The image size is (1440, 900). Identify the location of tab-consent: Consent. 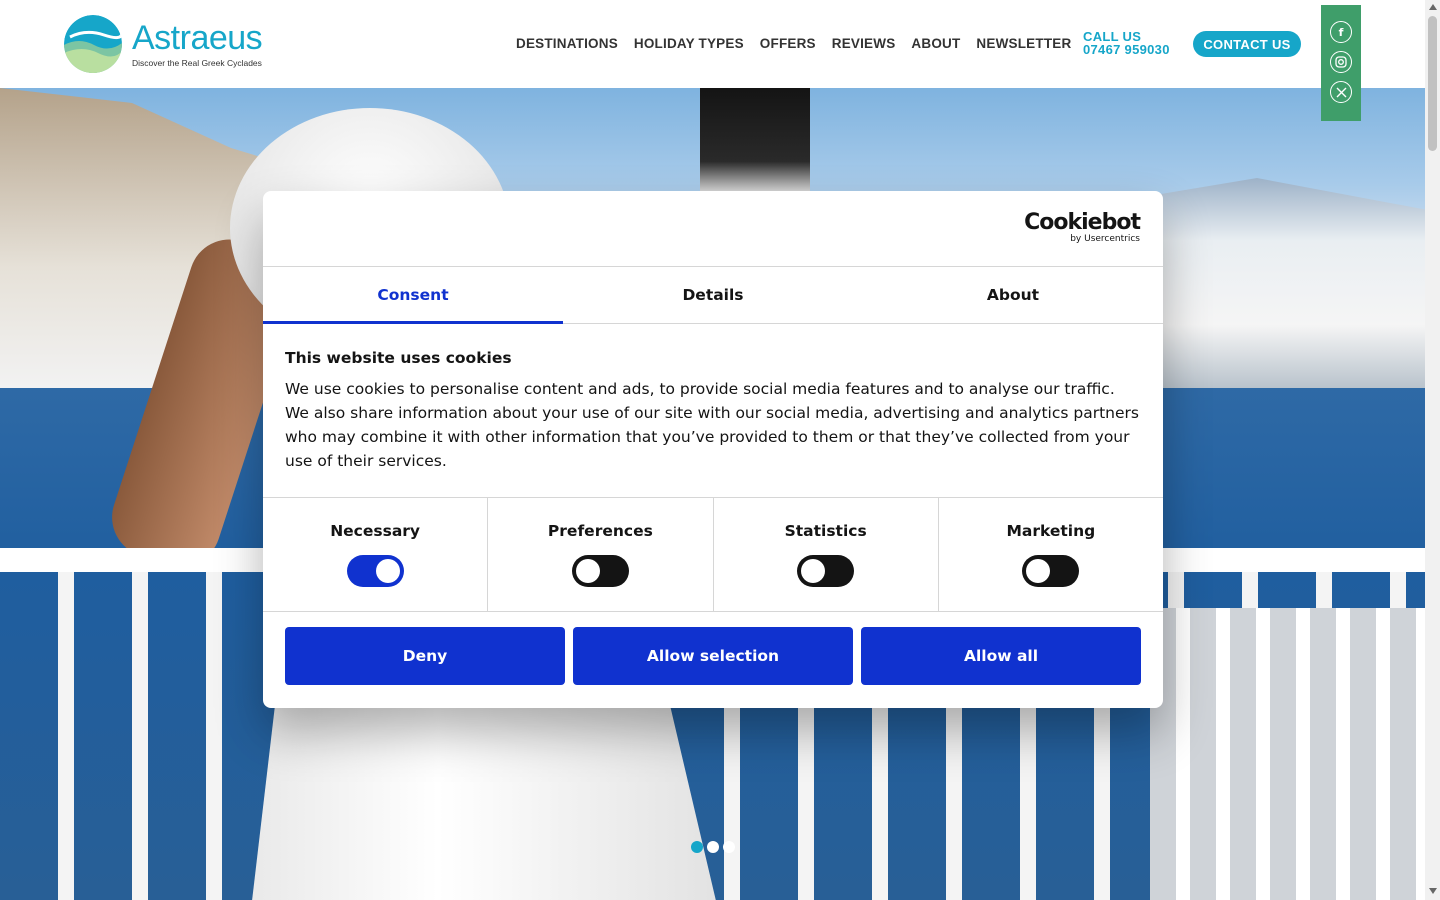
(413, 295).